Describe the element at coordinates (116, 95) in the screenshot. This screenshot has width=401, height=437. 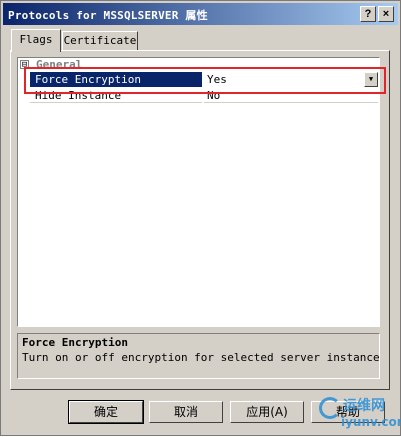
I see `property-name: Hide Instance` at that location.